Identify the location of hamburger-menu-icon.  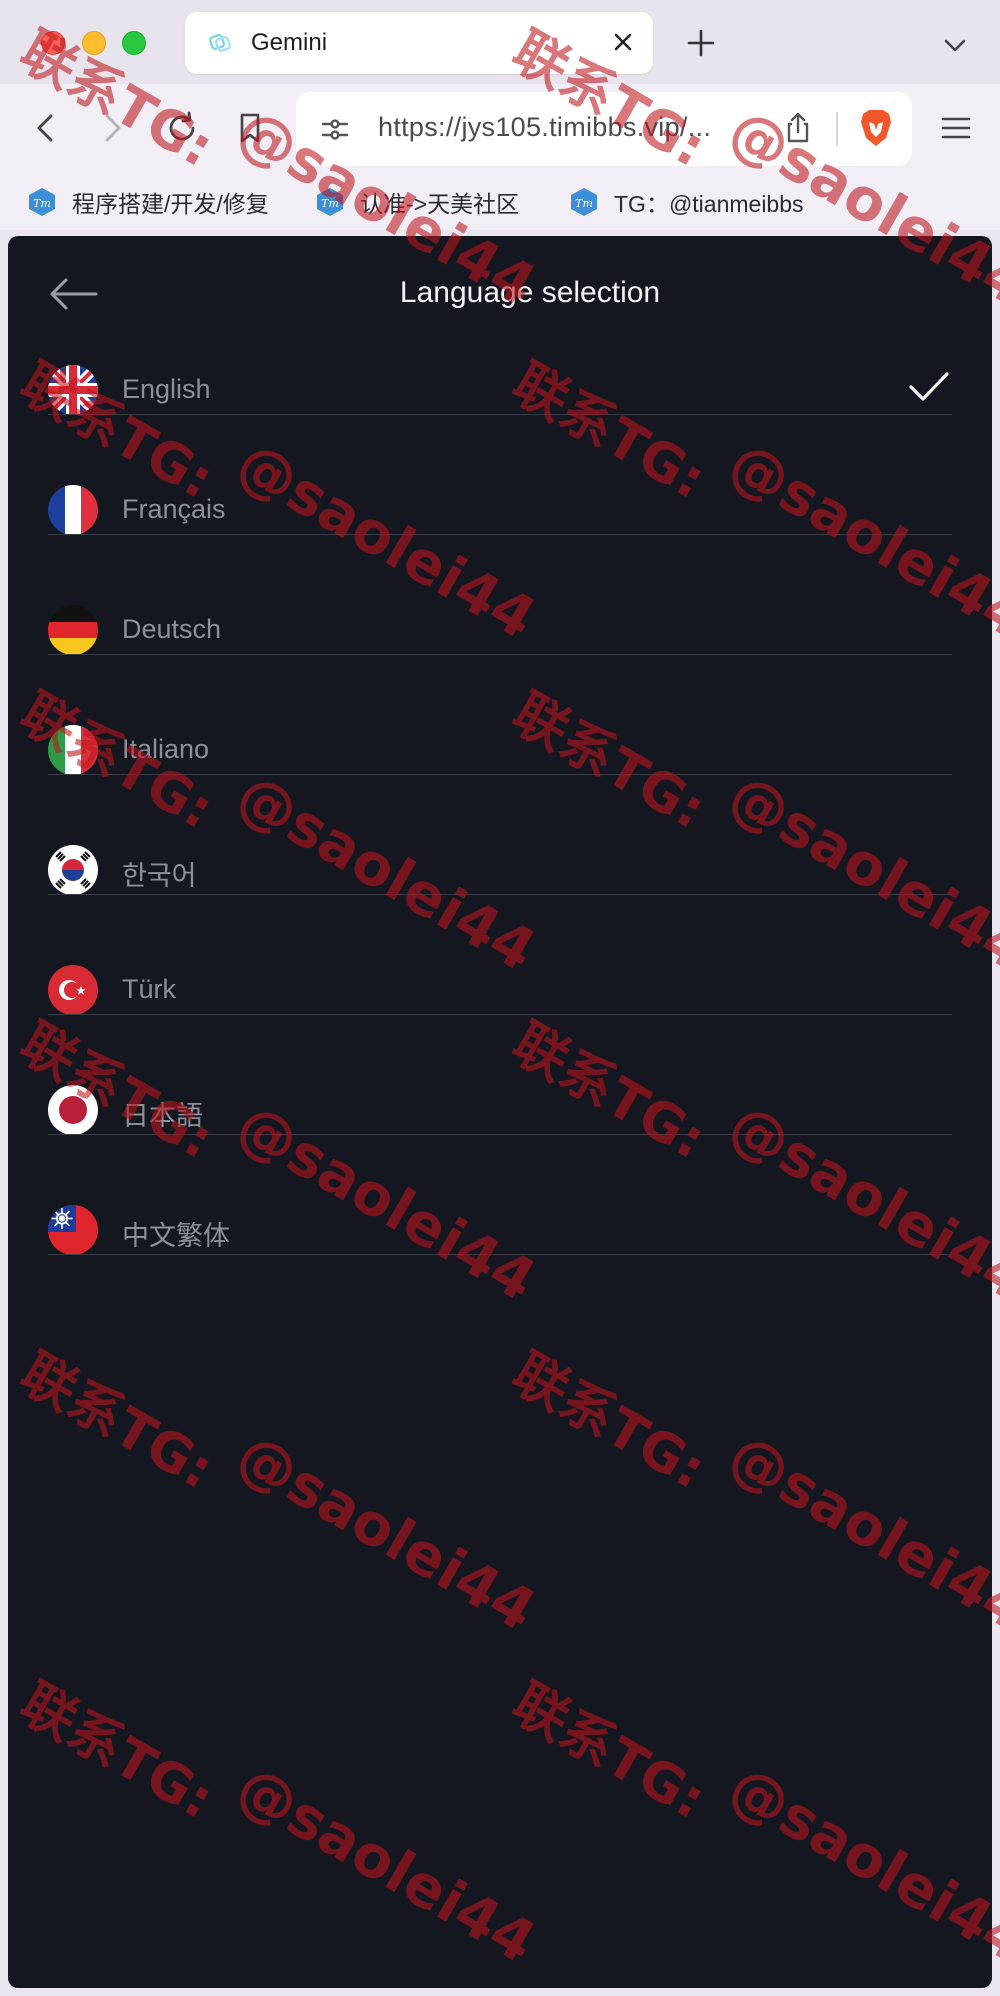
(956, 128).